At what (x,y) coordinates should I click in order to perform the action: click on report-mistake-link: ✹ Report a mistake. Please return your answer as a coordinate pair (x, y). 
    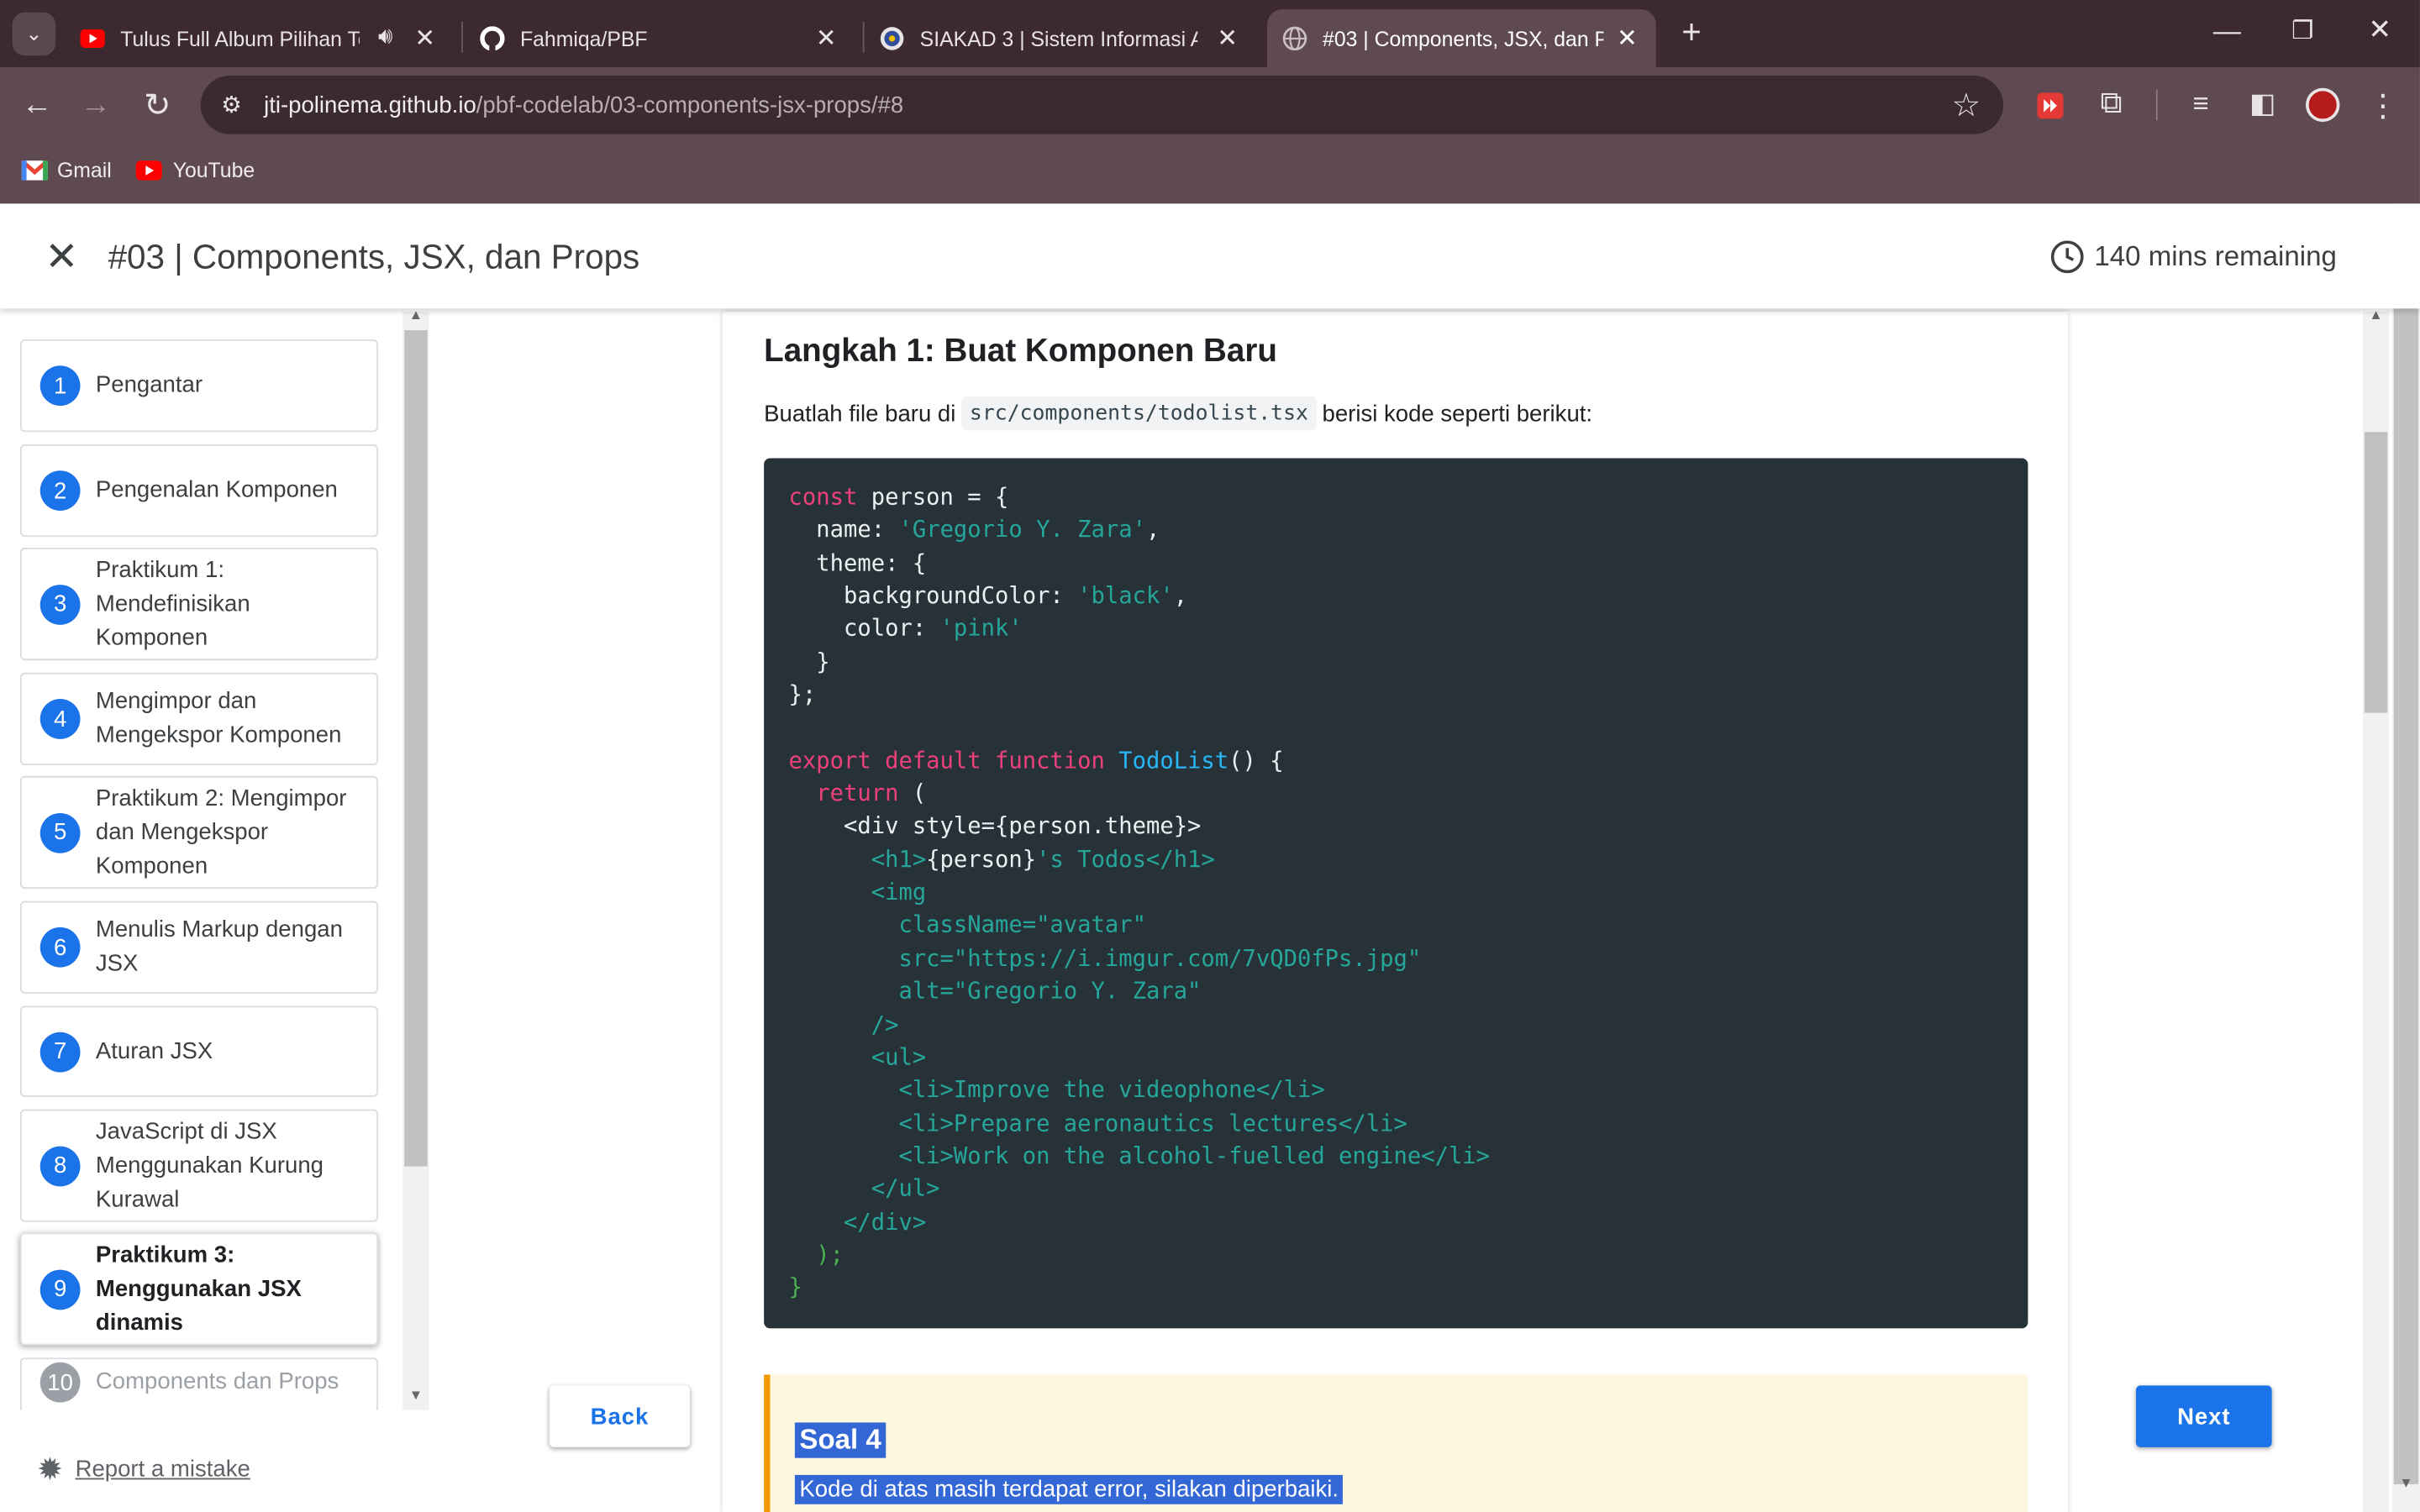
    Looking at the image, I should click on (143, 1469).